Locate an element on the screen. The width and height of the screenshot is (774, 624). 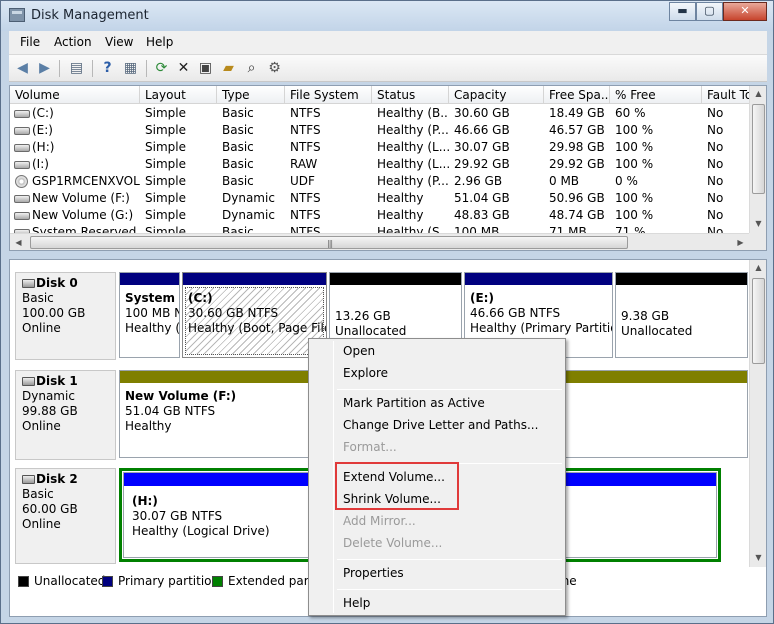
context-properties: Properties is located at coordinates (373, 573).